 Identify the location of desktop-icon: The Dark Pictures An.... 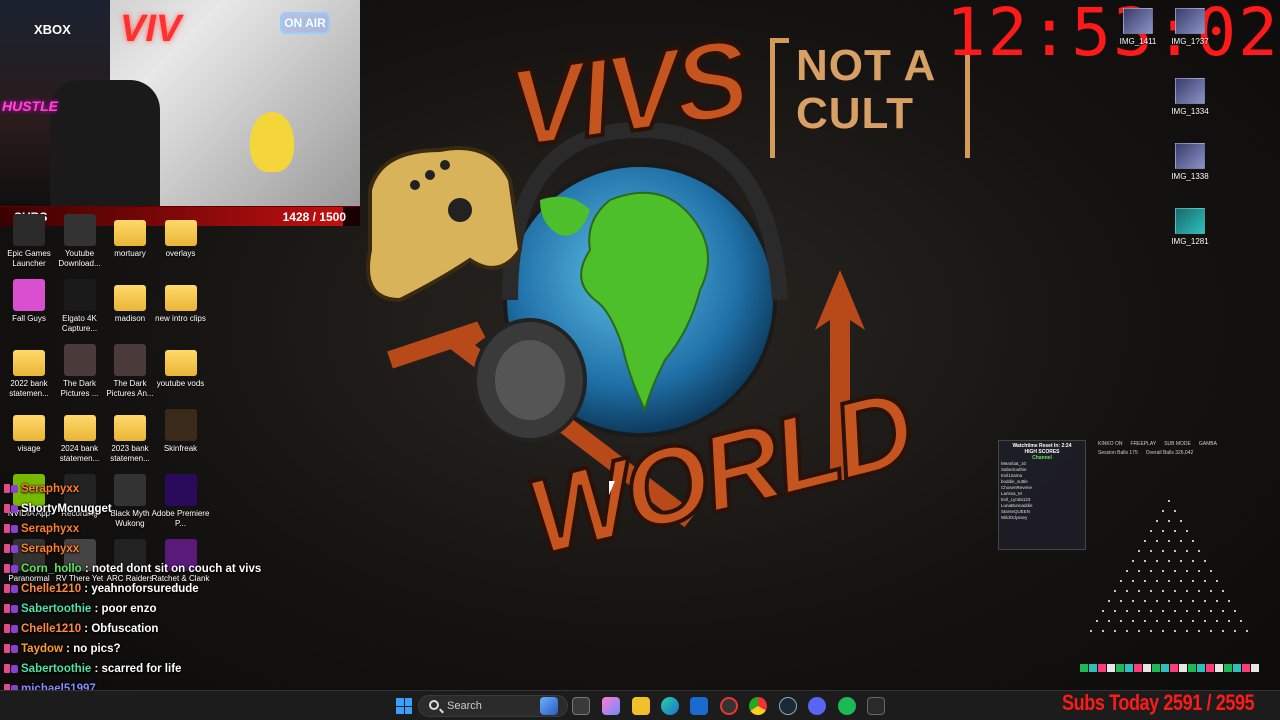
(130, 371).